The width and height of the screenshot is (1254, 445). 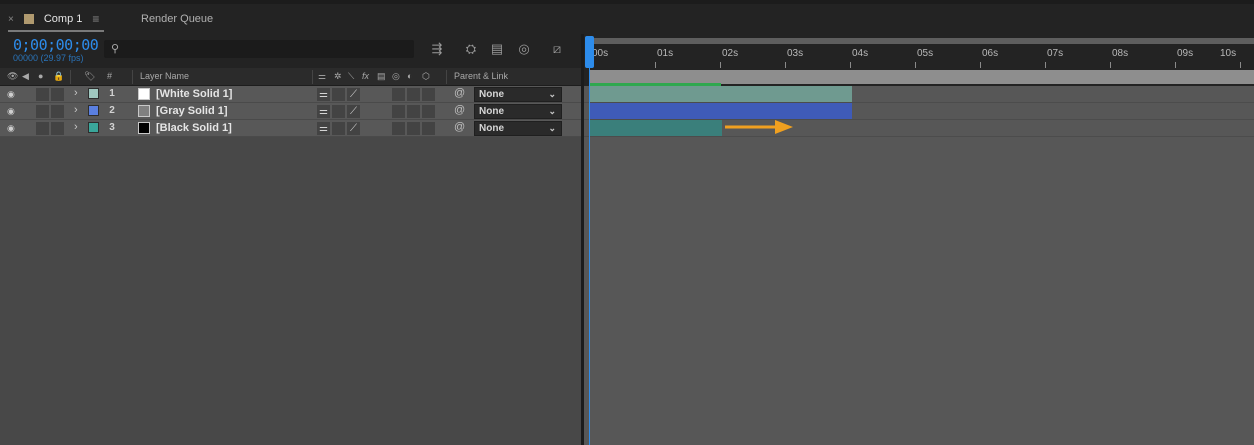 I want to click on ruler-tick-label: 03s, so click(x=795, y=53).